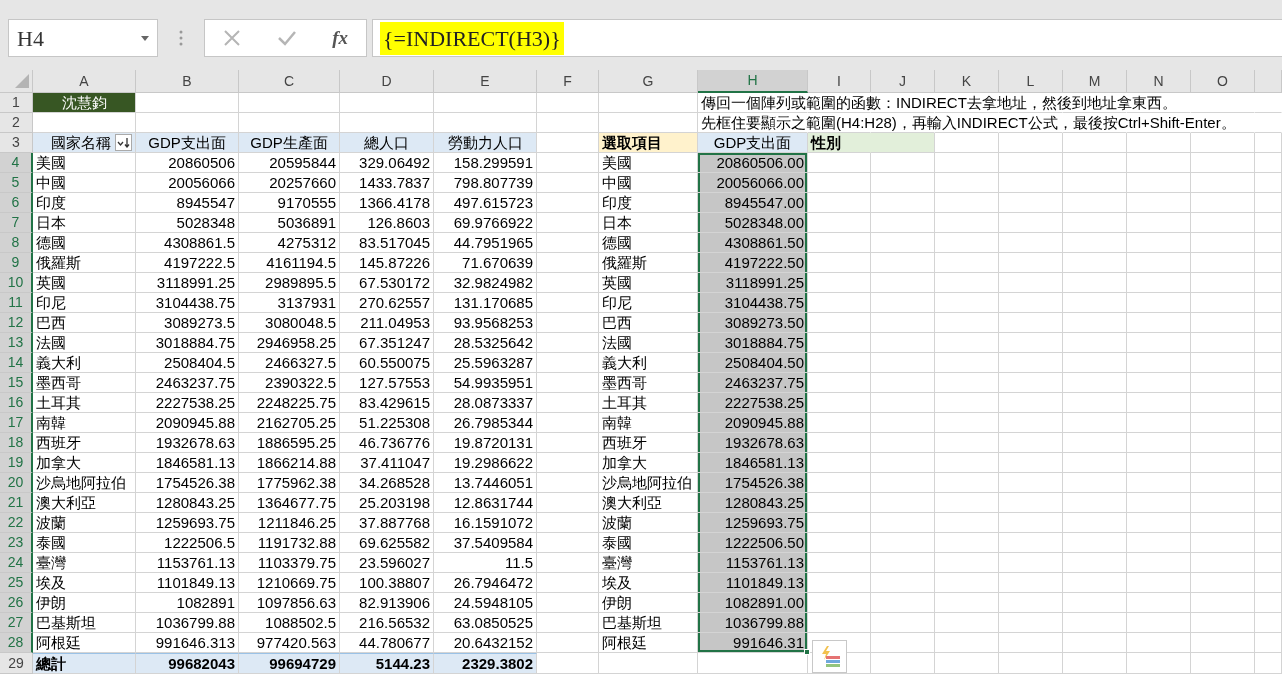 The height and width of the screenshot is (675, 1282). Describe the element at coordinates (753, 443) in the screenshot. I see `selected-cell: 1932678.63` at that location.